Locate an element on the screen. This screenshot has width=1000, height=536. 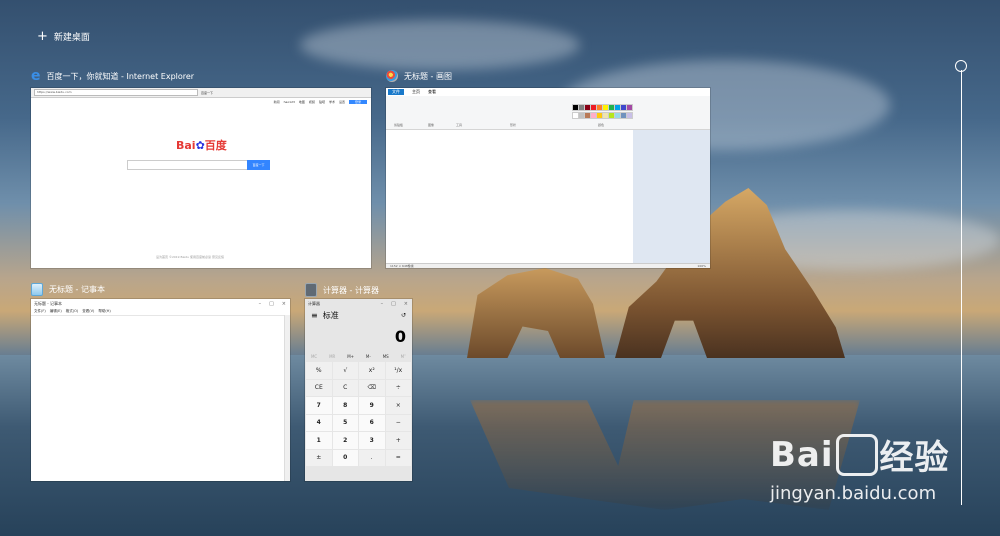
group-tools: 工具 is located at coordinates (459, 125).